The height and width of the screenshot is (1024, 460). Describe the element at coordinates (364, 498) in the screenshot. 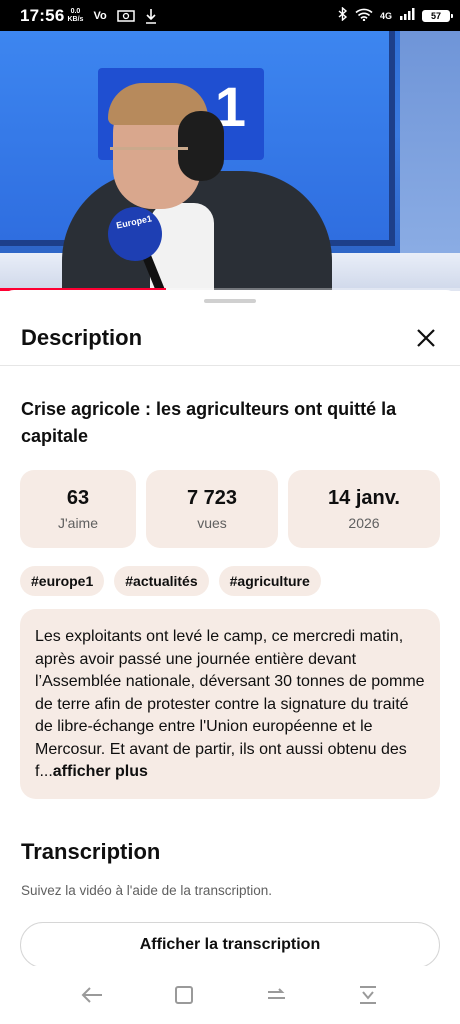

I see `publish-date: 14 janv.` at that location.